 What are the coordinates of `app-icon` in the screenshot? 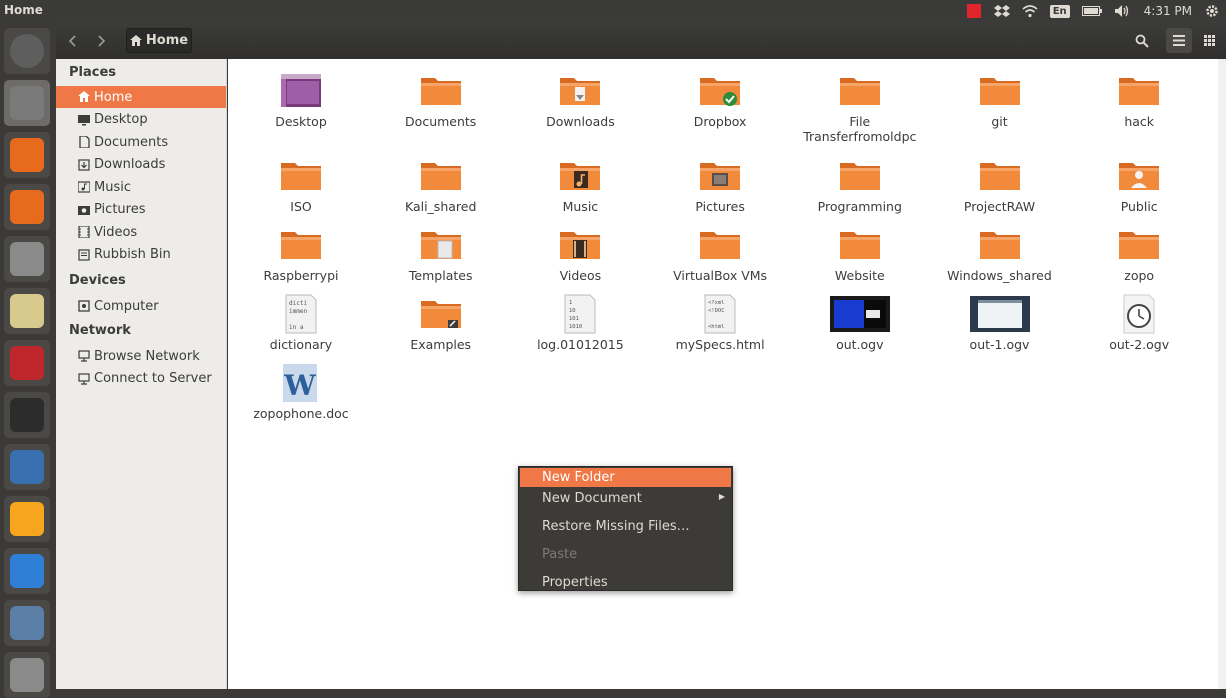 It's located at (27, 623).